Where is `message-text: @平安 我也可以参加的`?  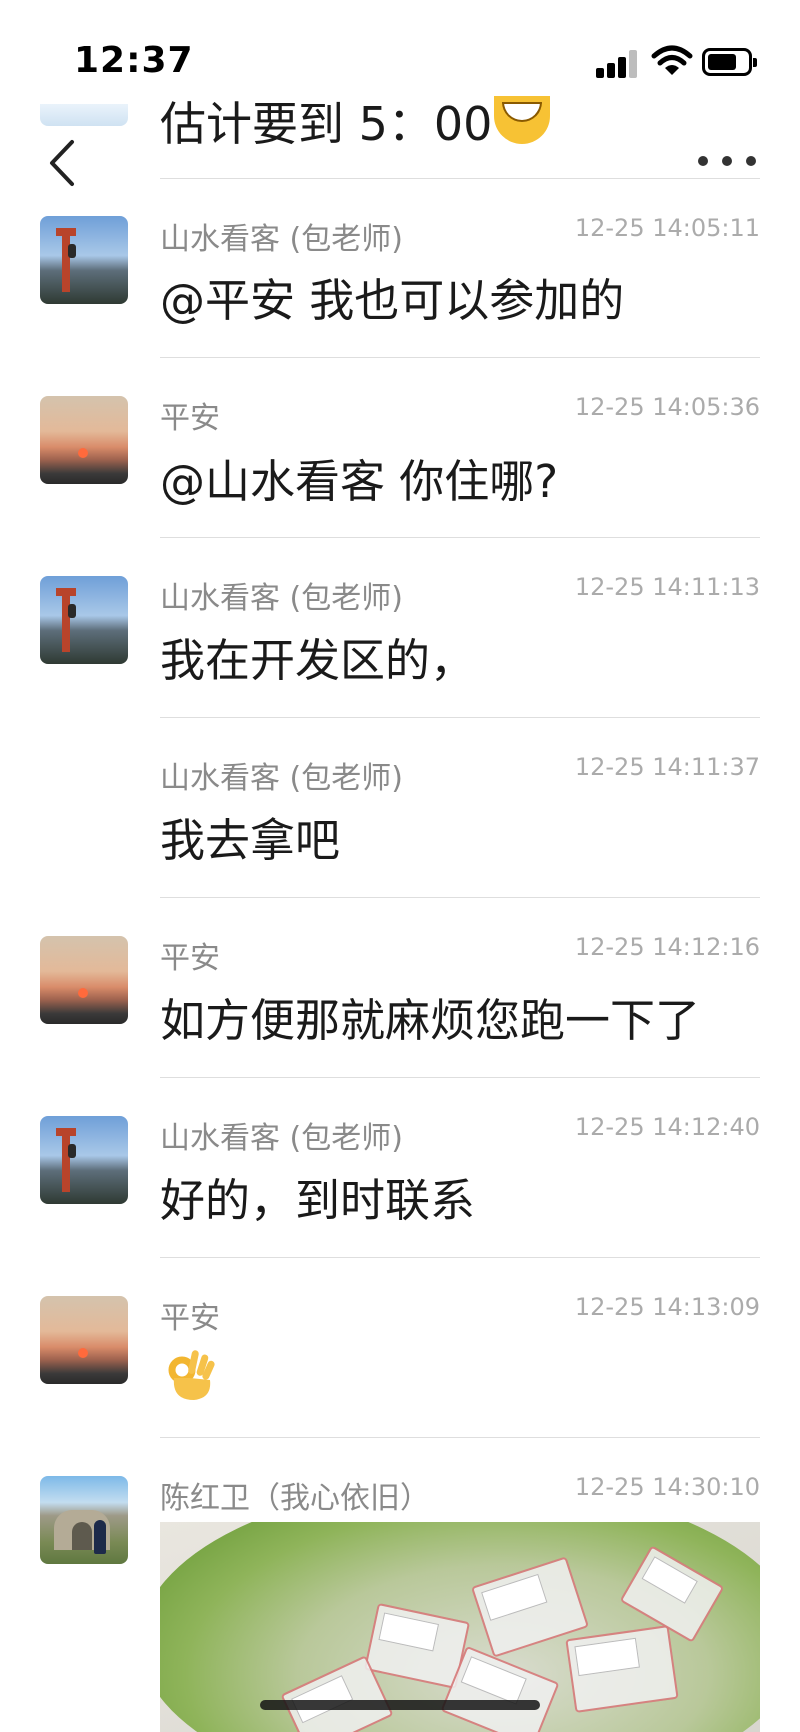 message-text: @平安 我也可以参加的 is located at coordinates (392, 300).